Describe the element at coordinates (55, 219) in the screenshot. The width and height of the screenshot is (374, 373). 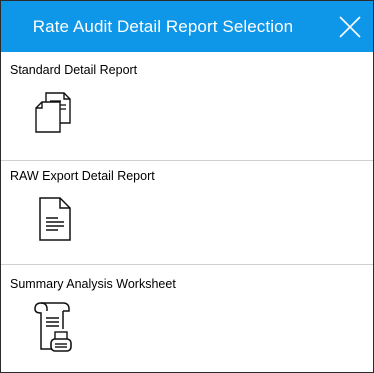
I see `document-lines-icon` at that location.